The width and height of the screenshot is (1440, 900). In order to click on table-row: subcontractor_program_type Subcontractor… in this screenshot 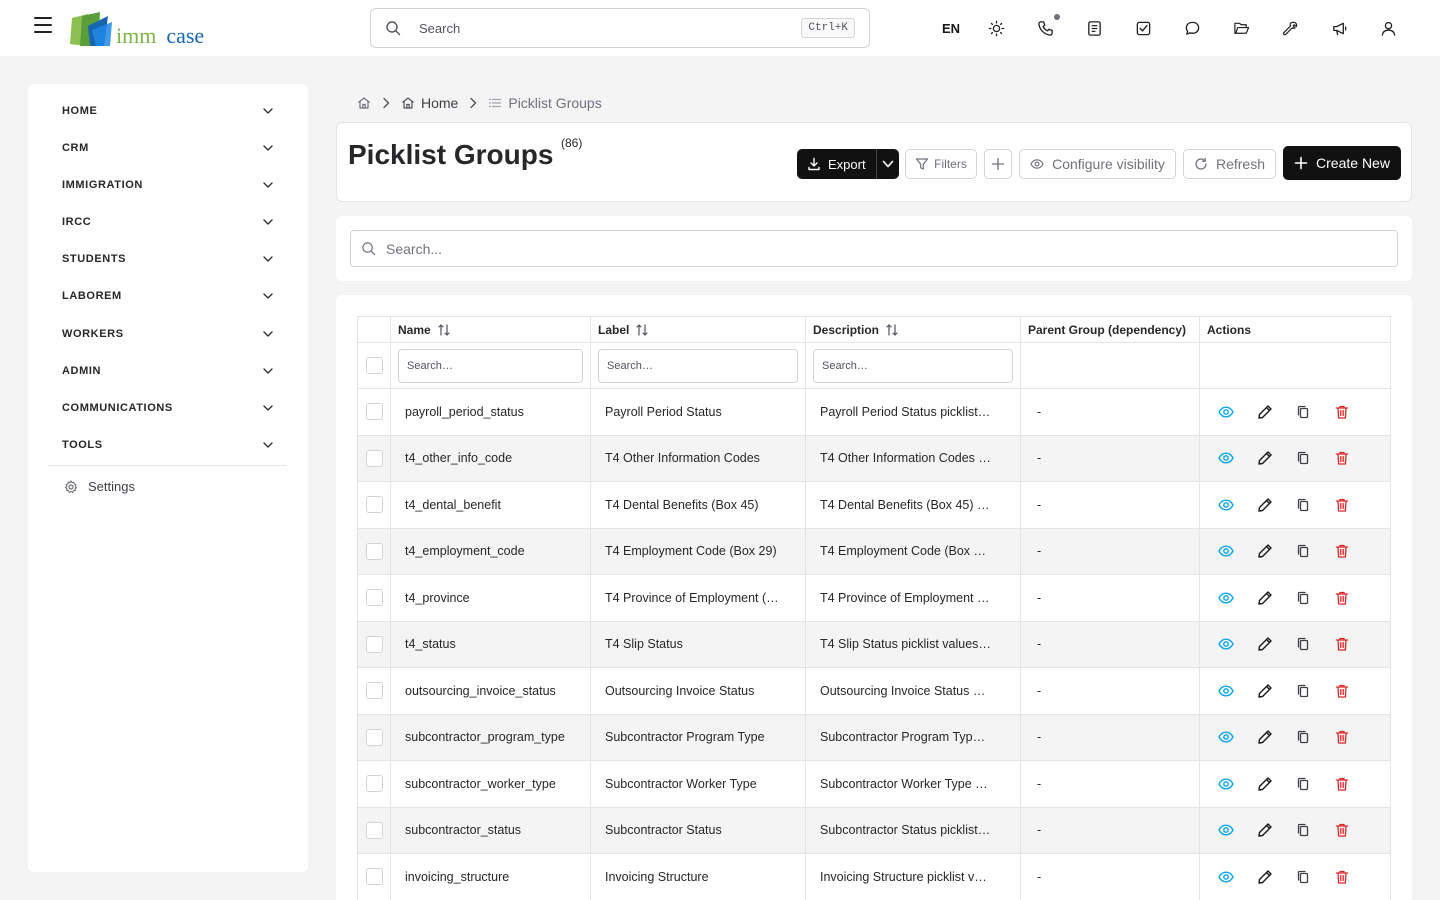, I will do `click(874, 737)`.